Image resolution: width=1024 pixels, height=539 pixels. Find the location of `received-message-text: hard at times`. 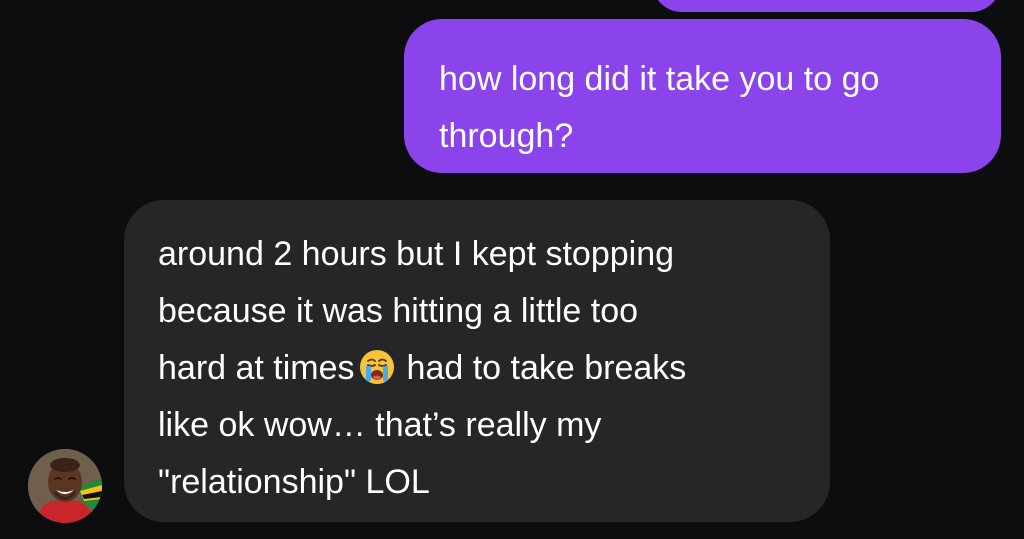

received-message-text: hard at times is located at coordinates (256, 368).